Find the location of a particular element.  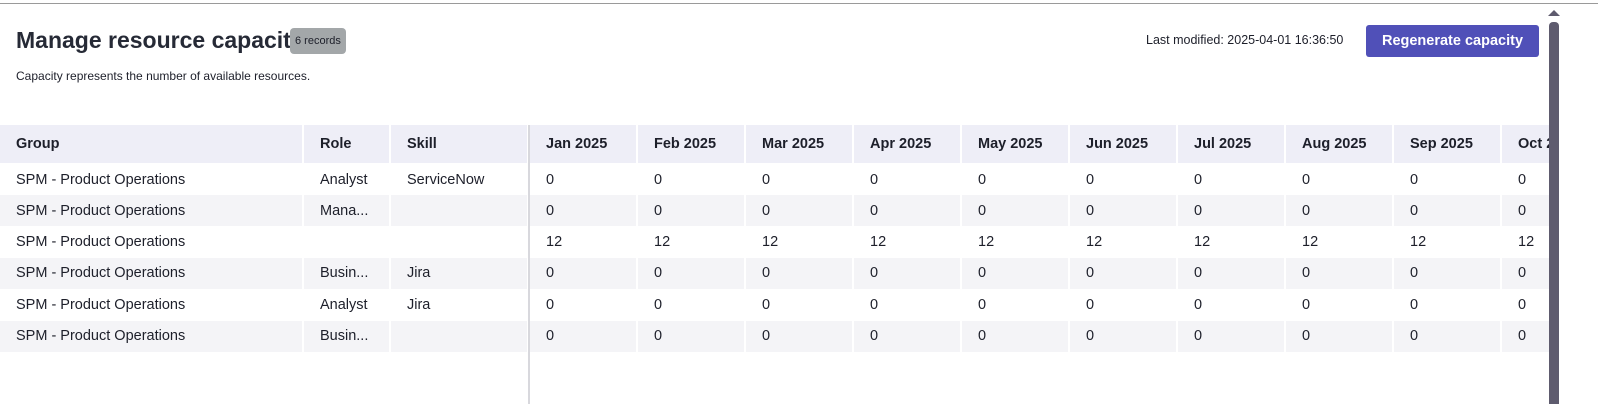

regenerate-capacity-button: Regenerate capacity is located at coordinates (1452, 41).